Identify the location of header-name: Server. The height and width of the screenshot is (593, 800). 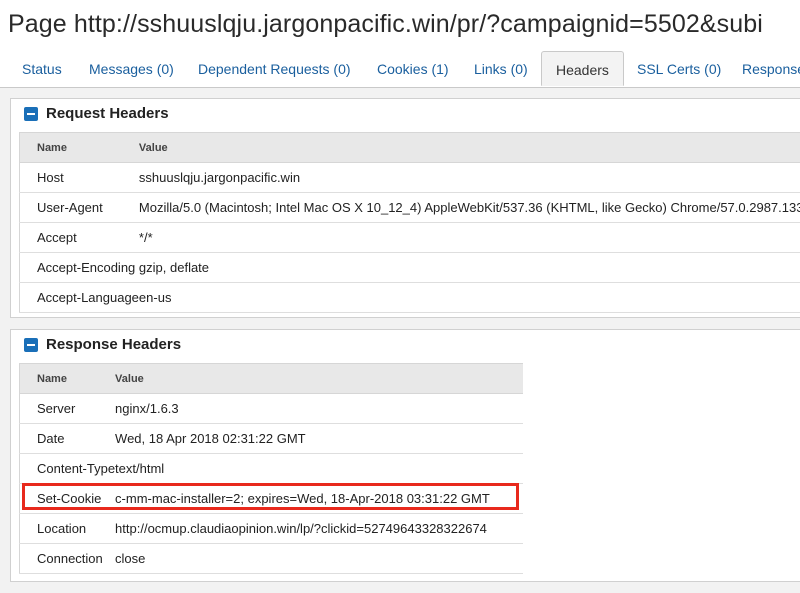
(67, 408).